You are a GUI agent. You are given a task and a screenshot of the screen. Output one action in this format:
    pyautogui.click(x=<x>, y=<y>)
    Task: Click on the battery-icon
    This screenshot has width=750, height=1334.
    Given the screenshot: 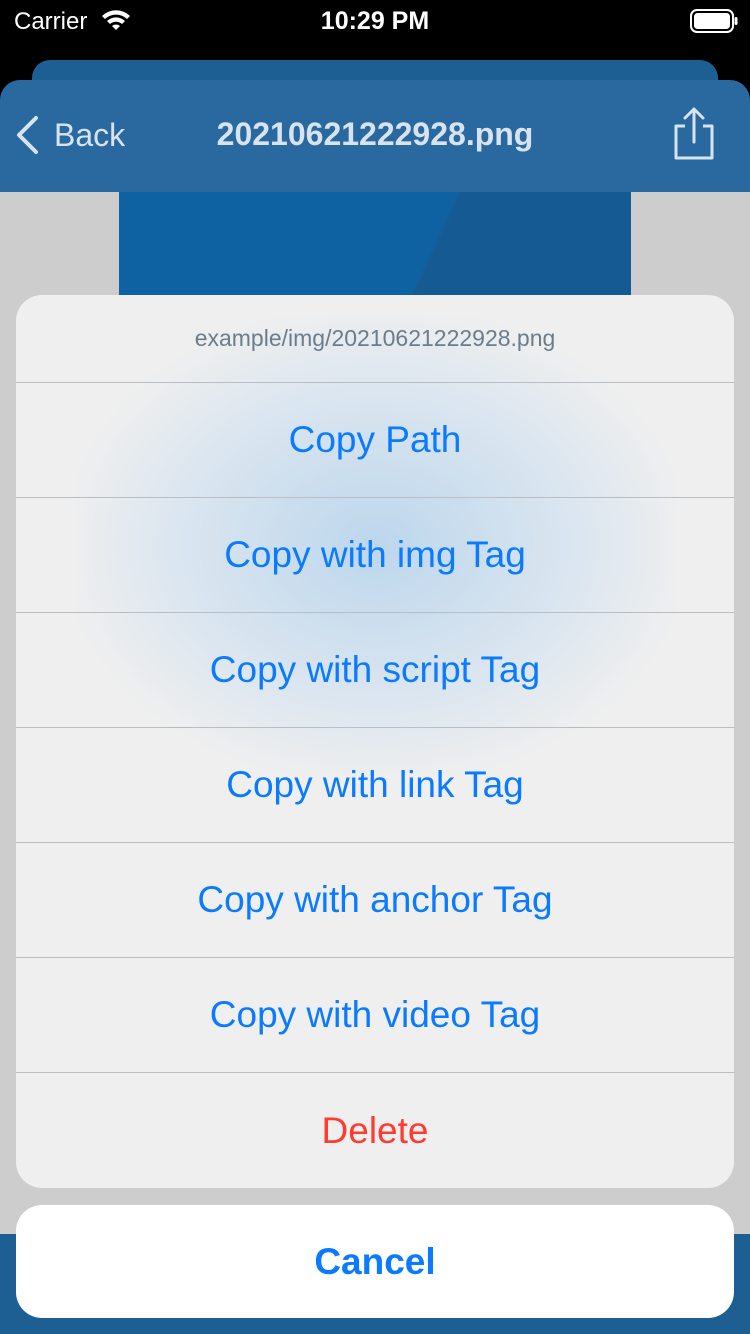 What is the action you would take?
    pyautogui.click(x=714, y=21)
    